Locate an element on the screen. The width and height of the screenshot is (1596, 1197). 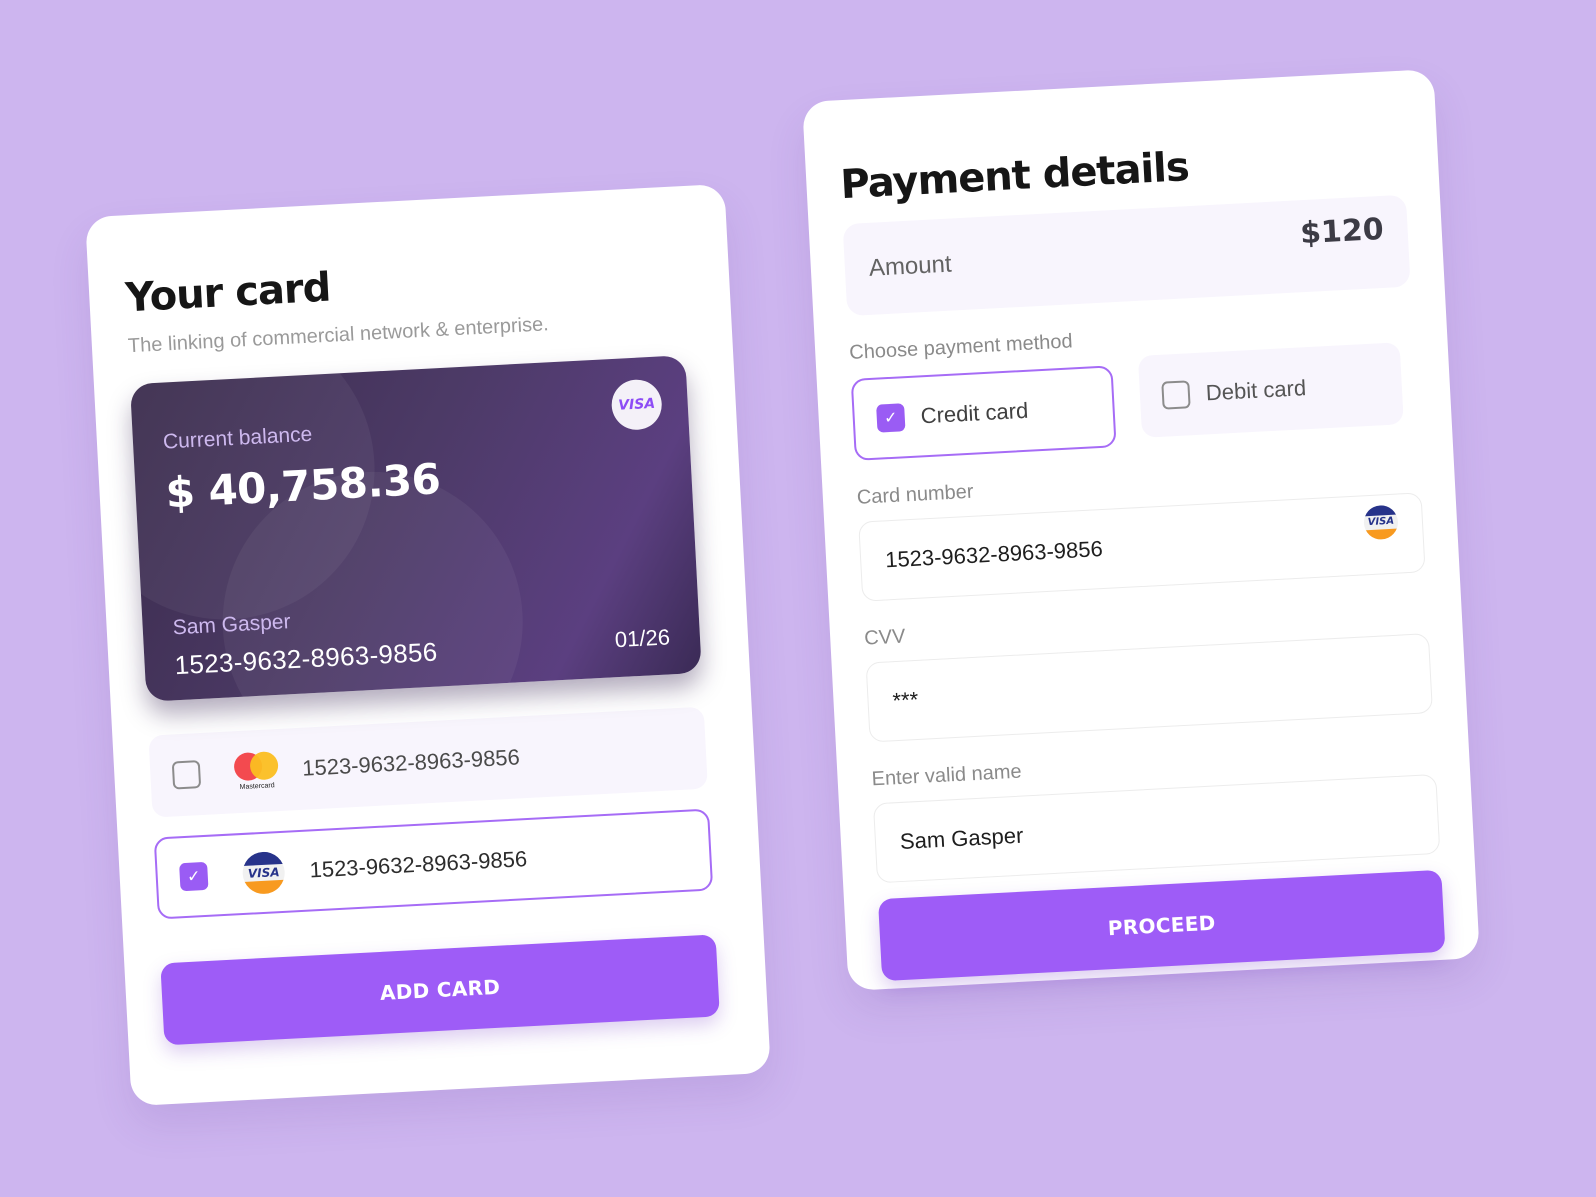
debit-card-checkbox is located at coordinates (1176, 395).